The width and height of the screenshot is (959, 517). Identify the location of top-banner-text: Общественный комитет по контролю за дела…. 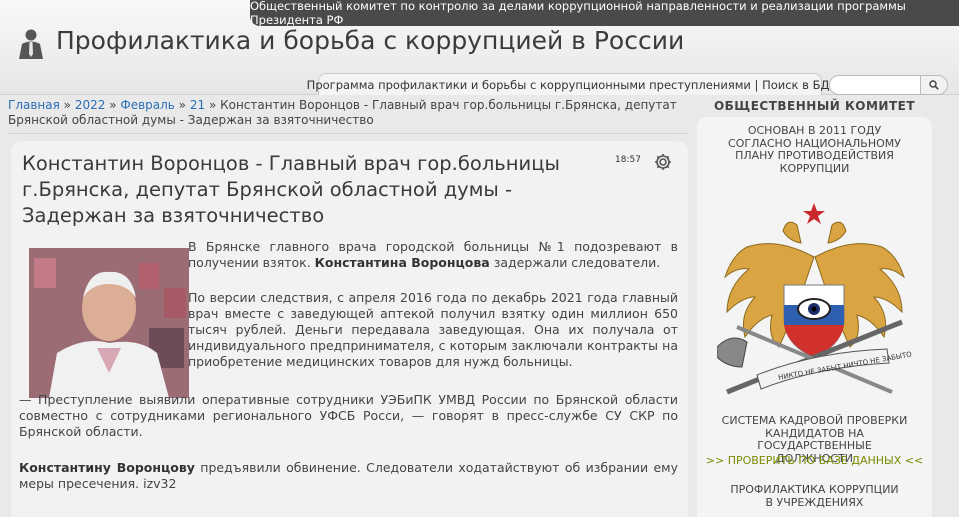
(578, 13).